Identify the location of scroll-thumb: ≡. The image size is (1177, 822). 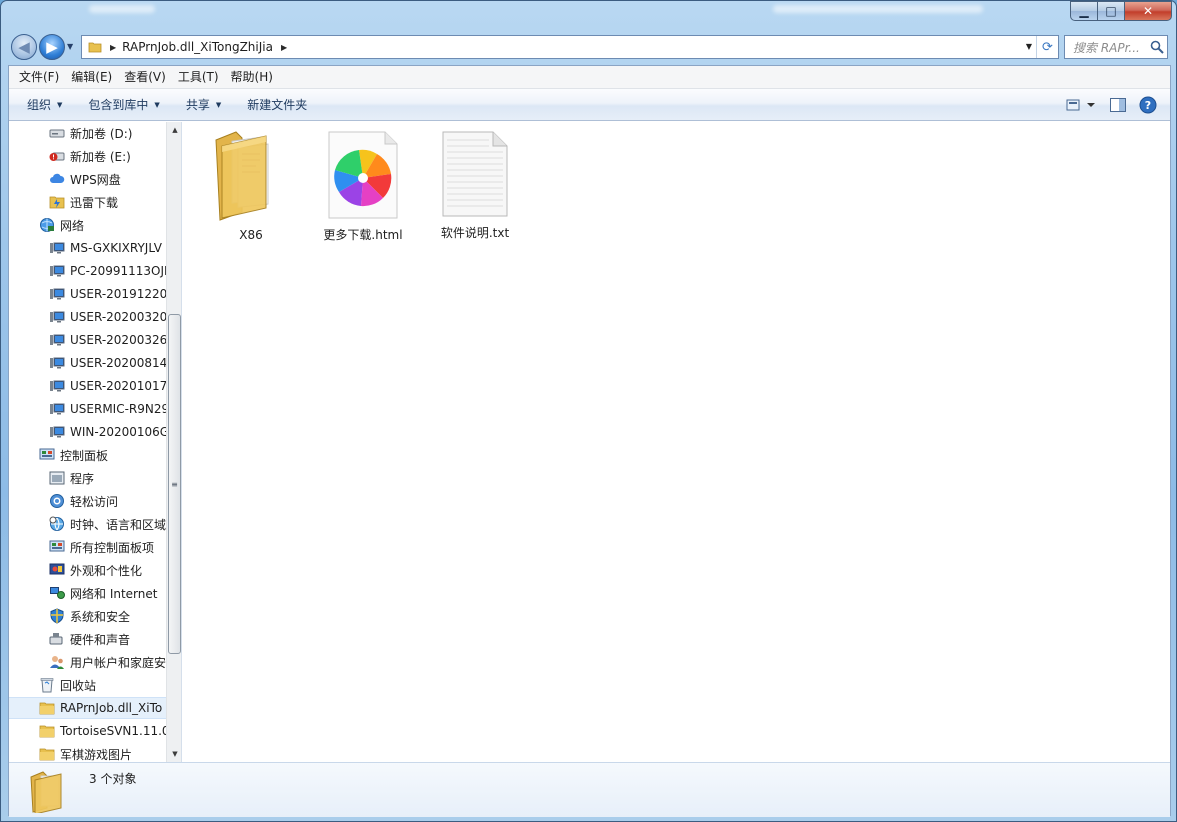
(174, 484).